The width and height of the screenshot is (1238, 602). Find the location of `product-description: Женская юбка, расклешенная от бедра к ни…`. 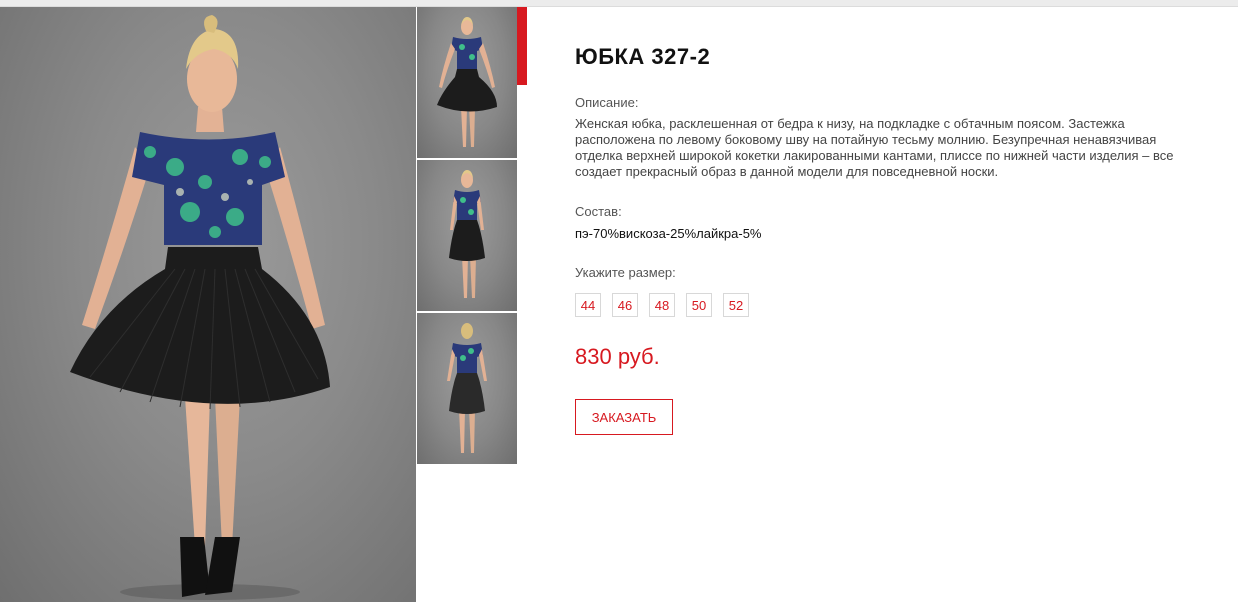

product-description: Женская юбка, расклешенная от бедра к ни… is located at coordinates (874, 147).